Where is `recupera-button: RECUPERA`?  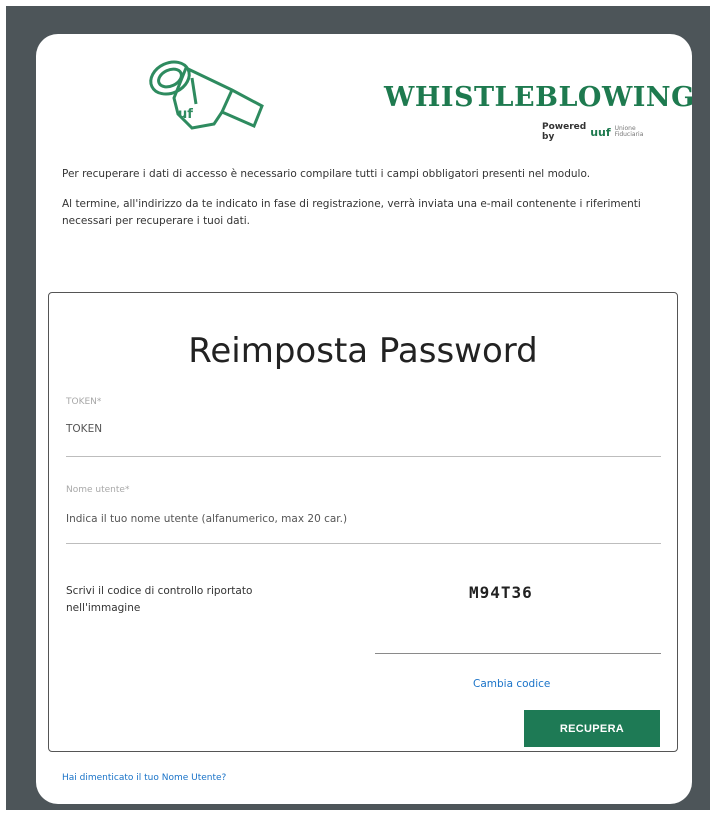 recupera-button: RECUPERA is located at coordinates (592, 728).